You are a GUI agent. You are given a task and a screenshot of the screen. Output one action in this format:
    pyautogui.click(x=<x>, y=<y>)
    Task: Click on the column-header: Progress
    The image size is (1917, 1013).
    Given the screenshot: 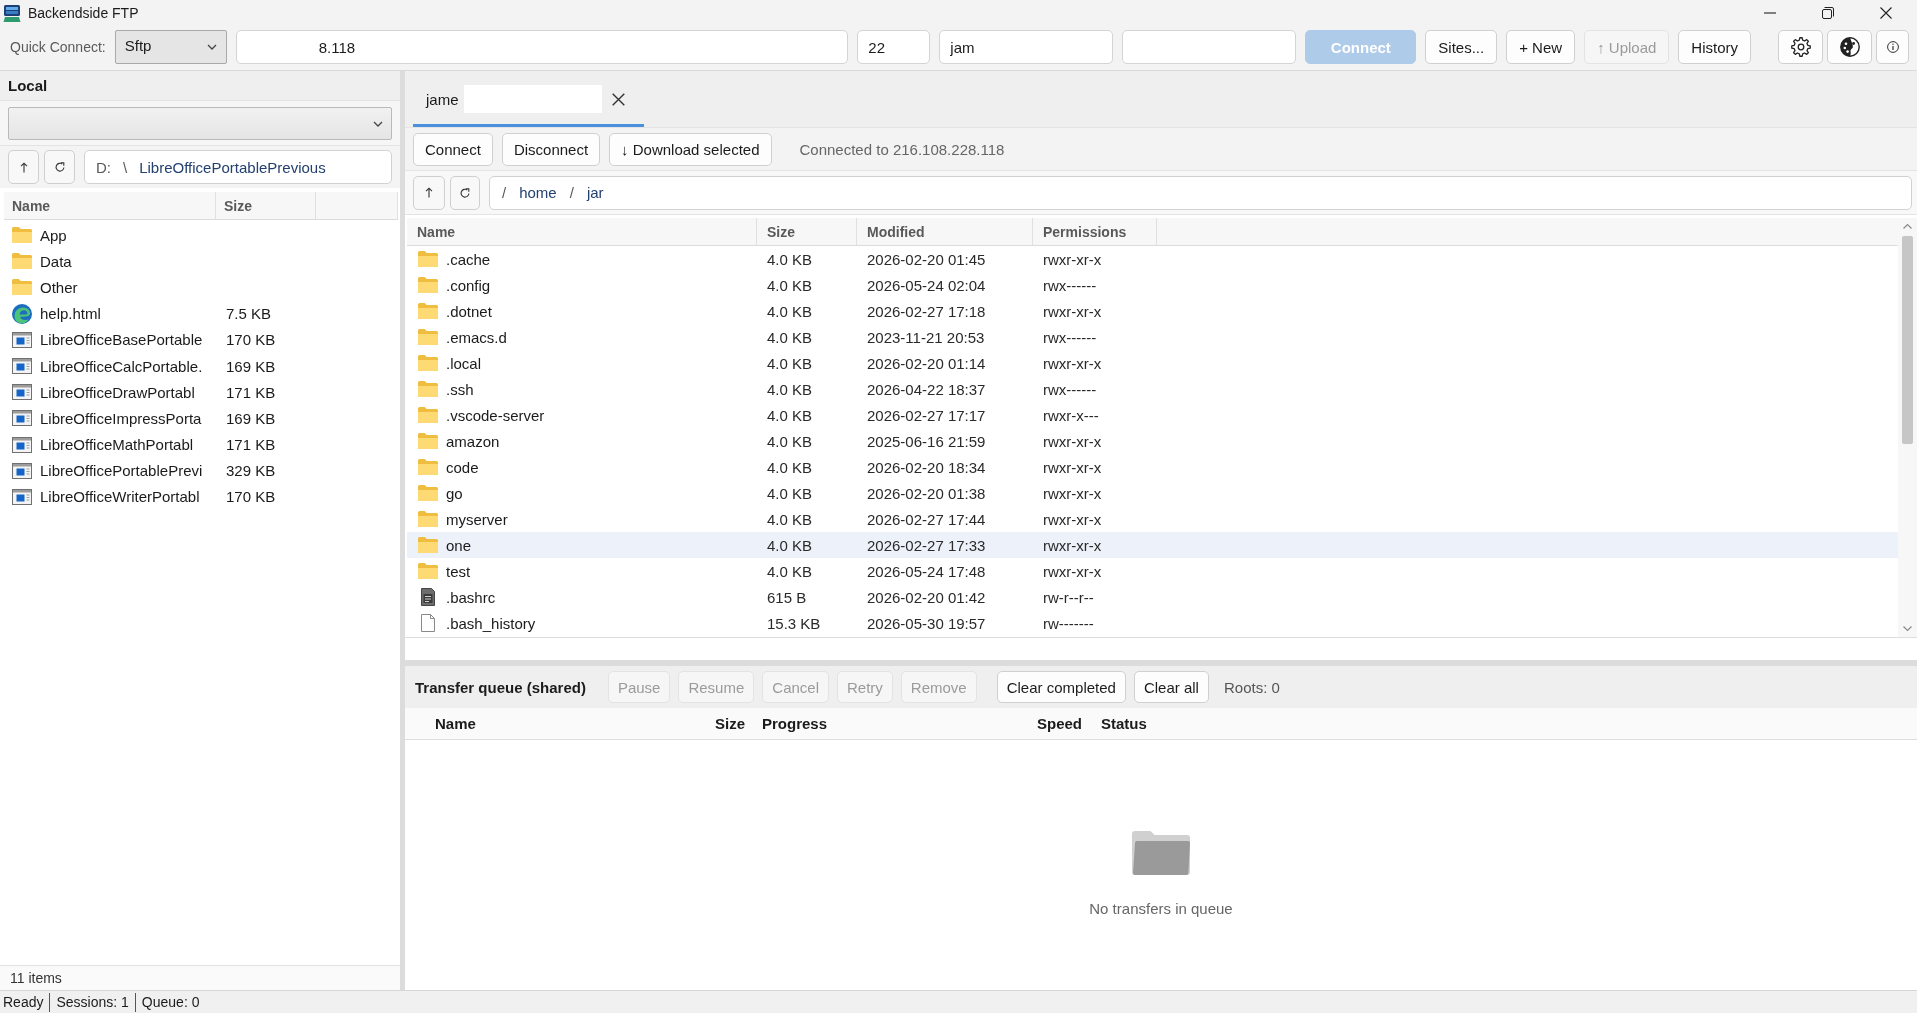 What is the action you would take?
    pyautogui.click(x=795, y=723)
    